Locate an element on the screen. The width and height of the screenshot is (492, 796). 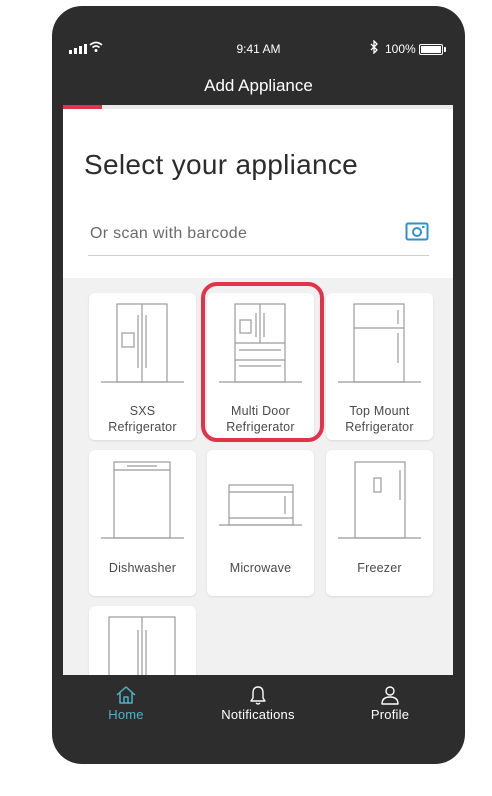
microwave-icon is located at coordinates (260, 505).